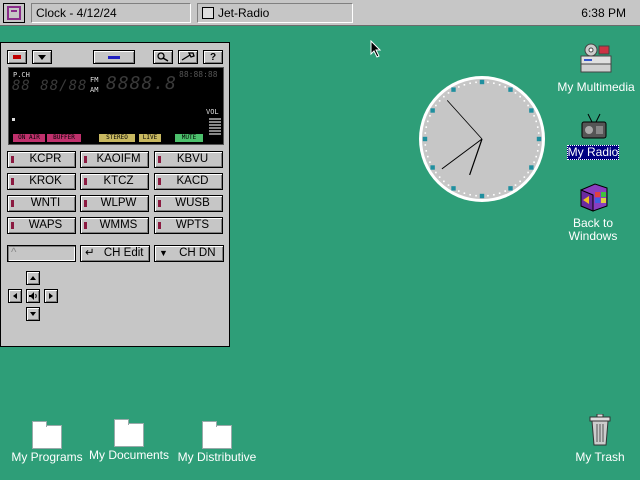  I want to click on indicator-mute: MUTE, so click(189, 138).